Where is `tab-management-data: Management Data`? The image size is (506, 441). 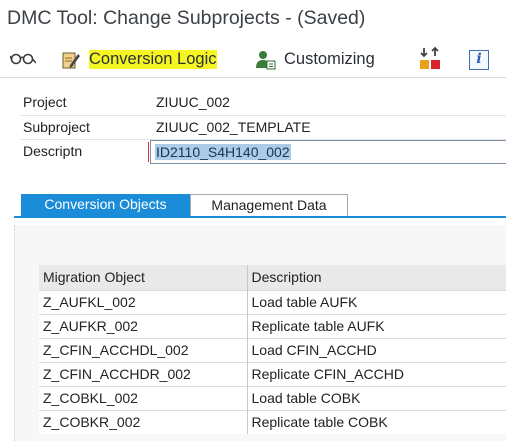 tab-management-data: Management Data is located at coordinates (269, 205).